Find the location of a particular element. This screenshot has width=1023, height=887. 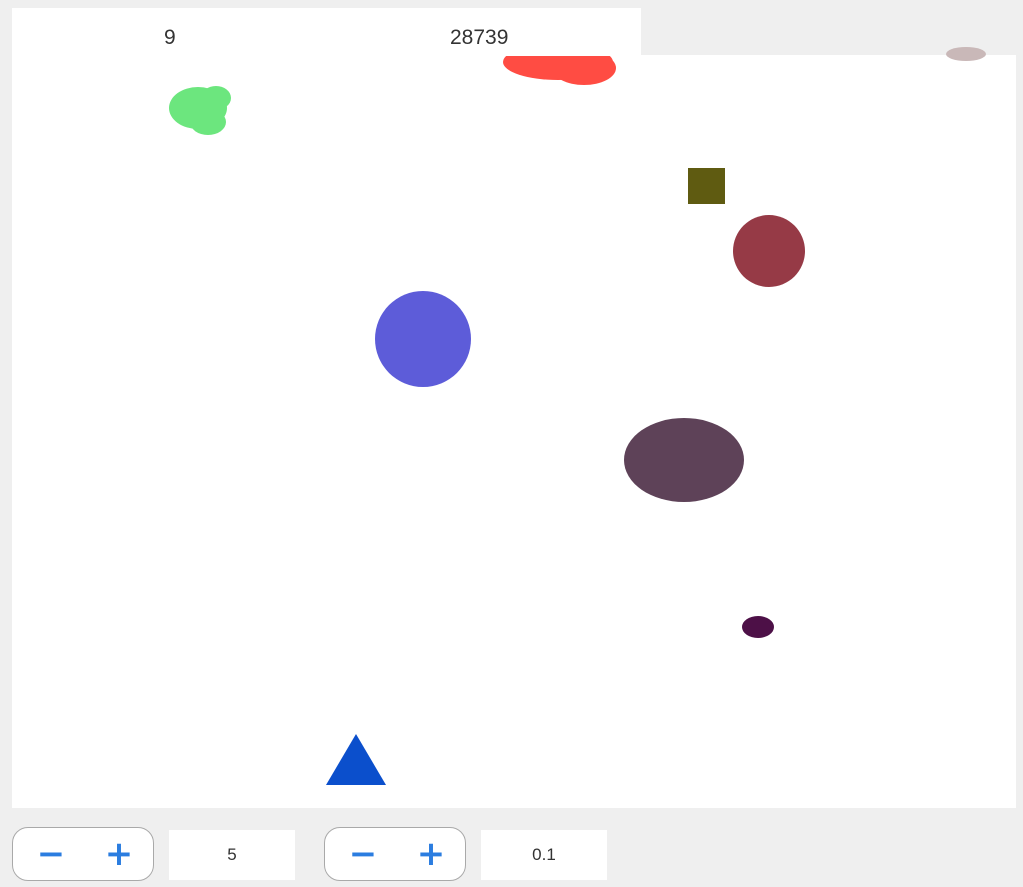

maroon-circle is located at coordinates (769, 251).